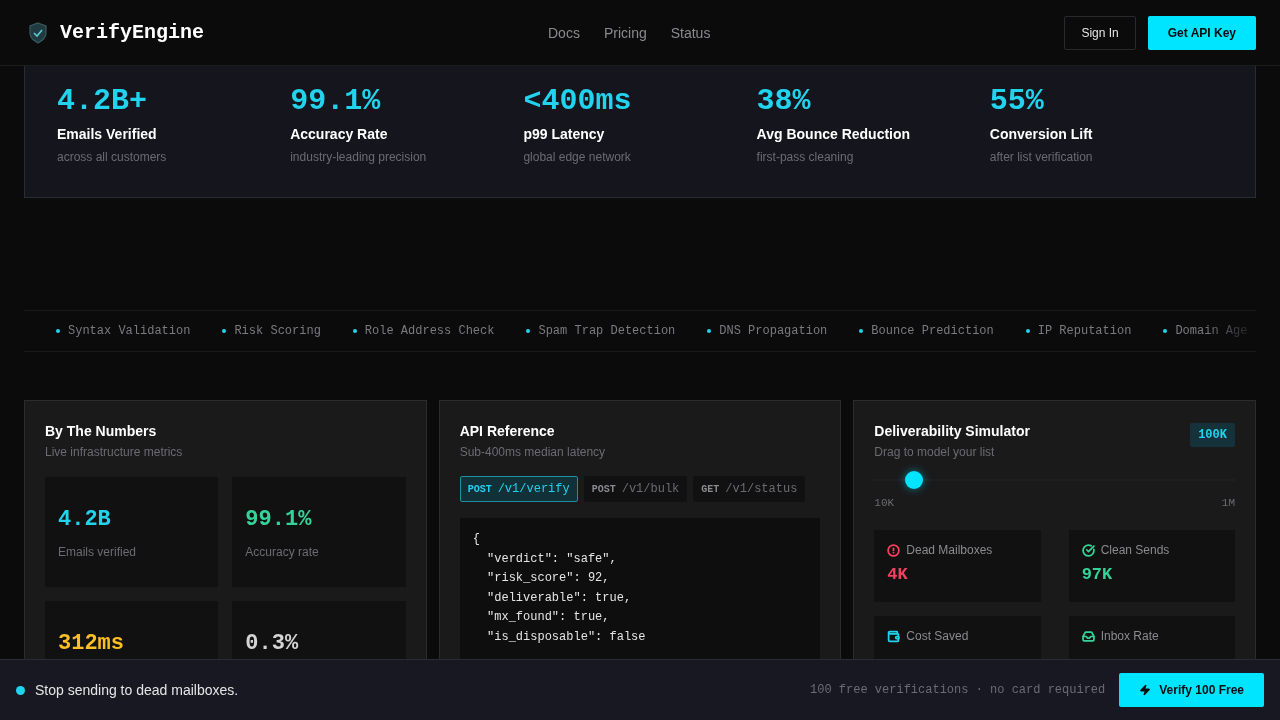 Image resolution: width=1280 pixels, height=720 pixels. What do you see at coordinates (1145, 690) in the screenshot?
I see `lightning-icon` at bounding box center [1145, 690].